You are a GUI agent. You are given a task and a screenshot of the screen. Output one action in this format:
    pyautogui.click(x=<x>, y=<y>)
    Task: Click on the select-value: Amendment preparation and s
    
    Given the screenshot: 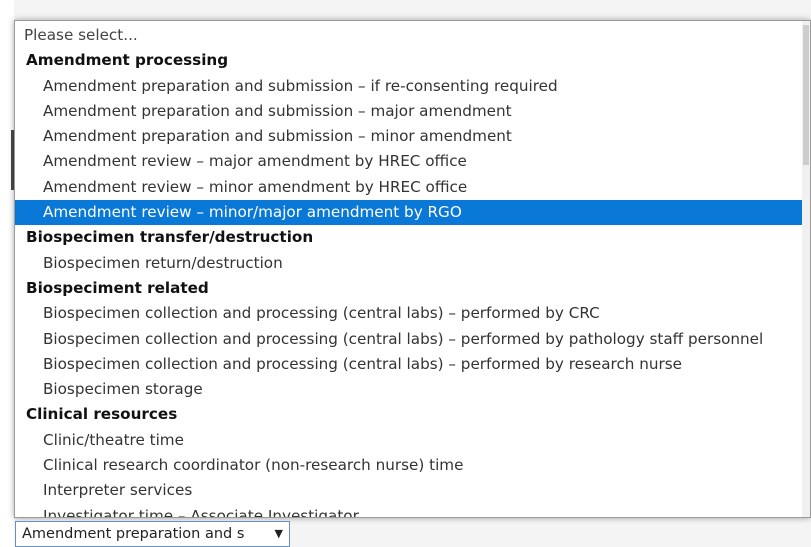 What is the action you would take?
    pyautogui.click(x=133, y=534)
    